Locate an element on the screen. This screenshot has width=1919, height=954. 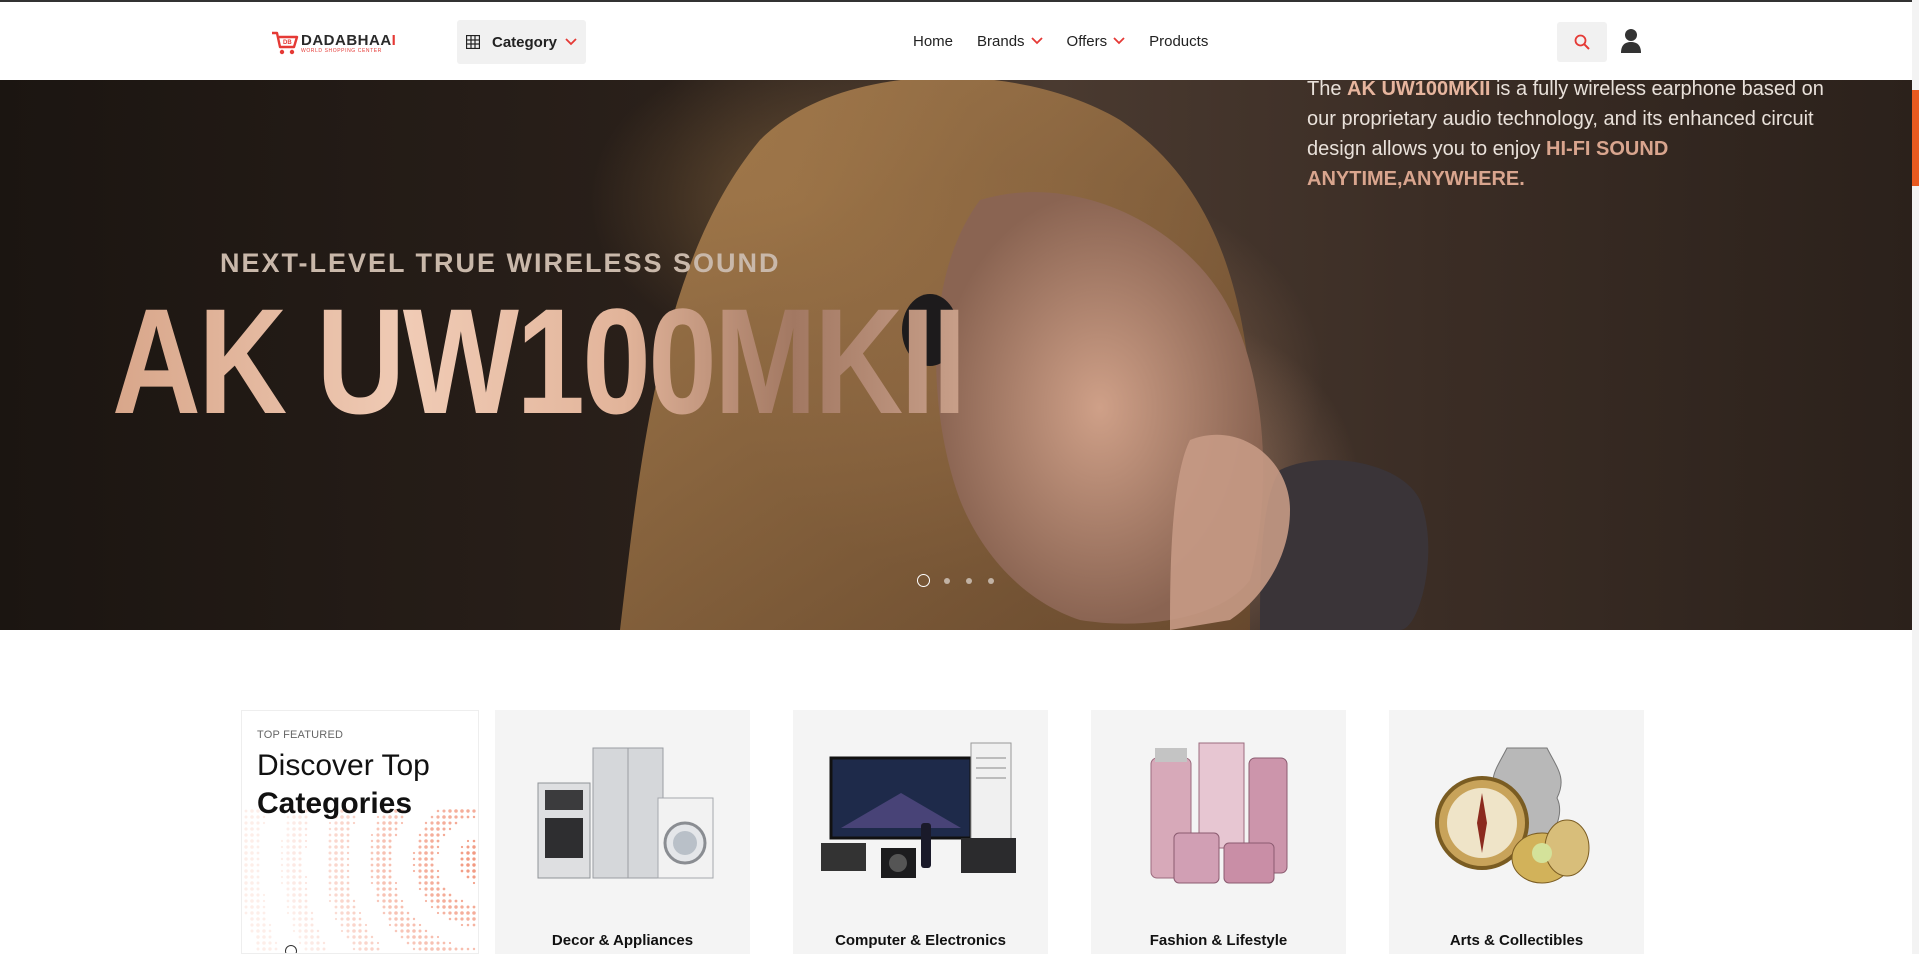
hero-title: AK UW100MKII is located at coordinates (539, 361).